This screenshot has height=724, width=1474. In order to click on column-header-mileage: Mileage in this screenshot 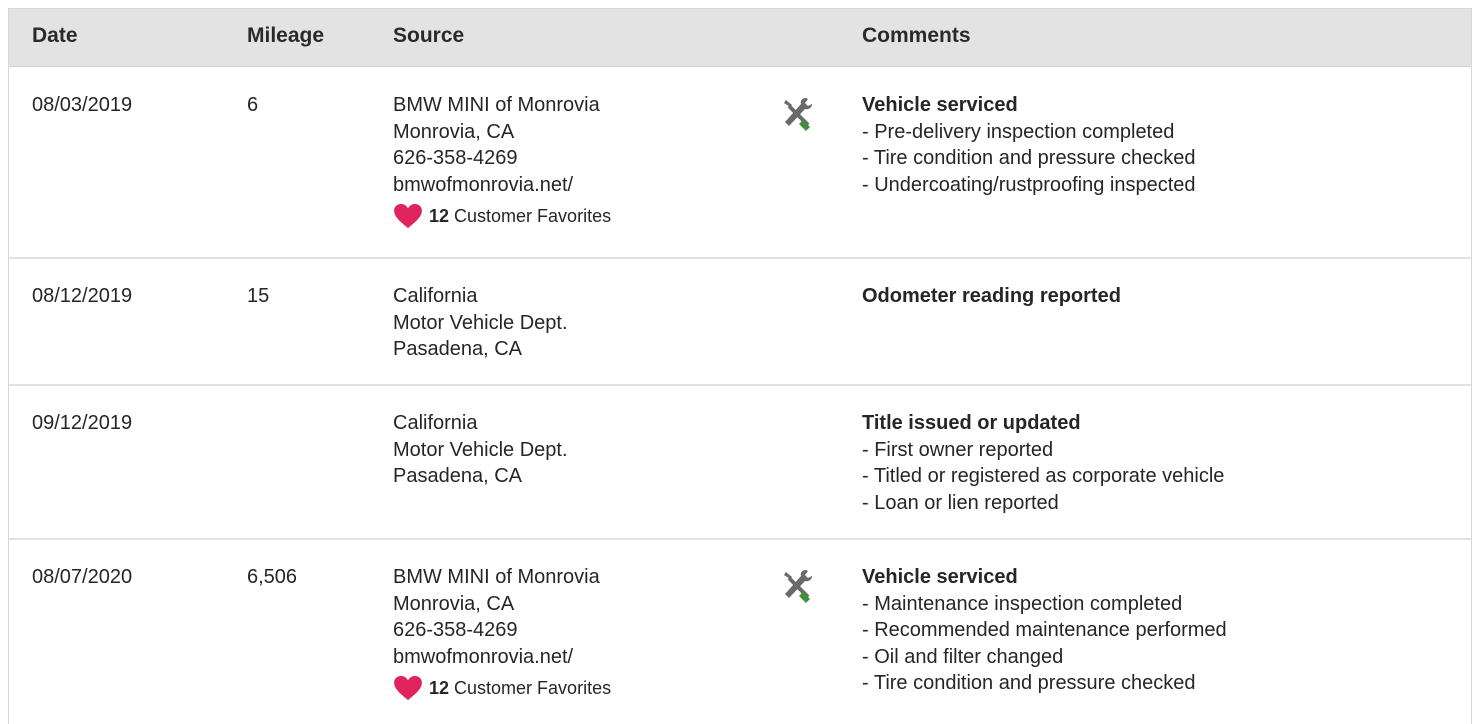, I will do `click(285, 36)`.